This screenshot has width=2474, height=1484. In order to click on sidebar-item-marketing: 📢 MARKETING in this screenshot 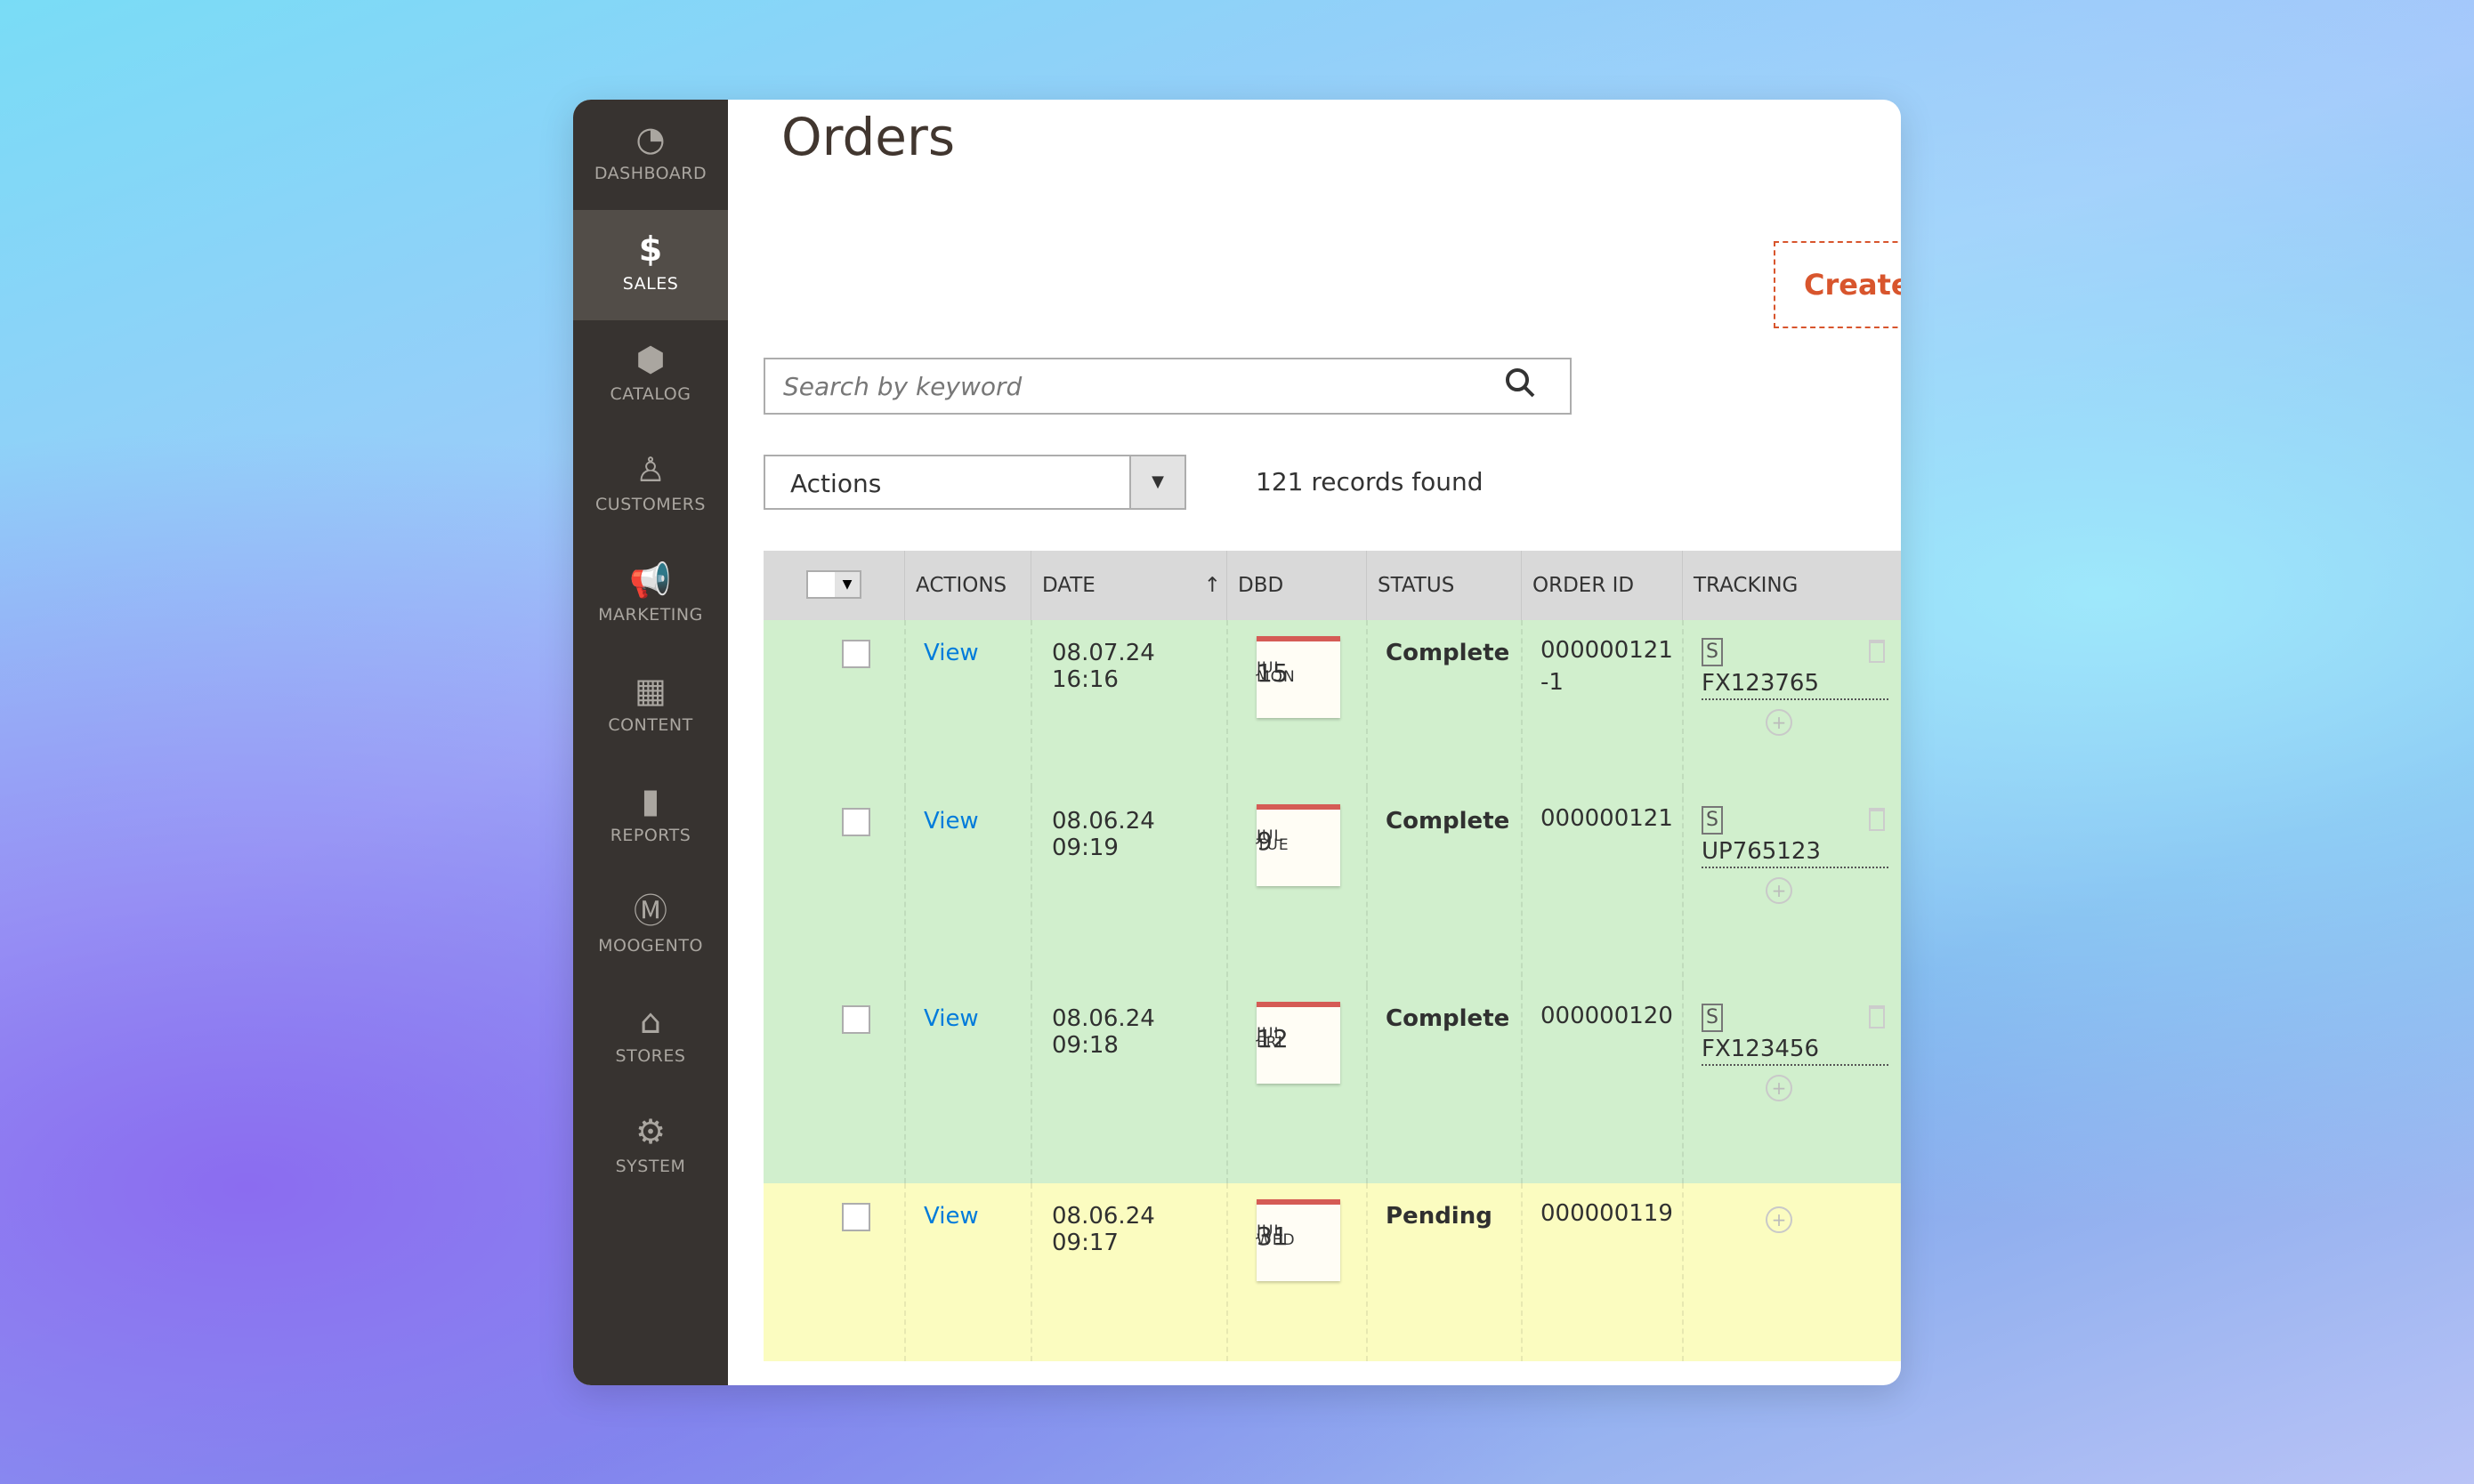, I will do `click(650, 596)`.